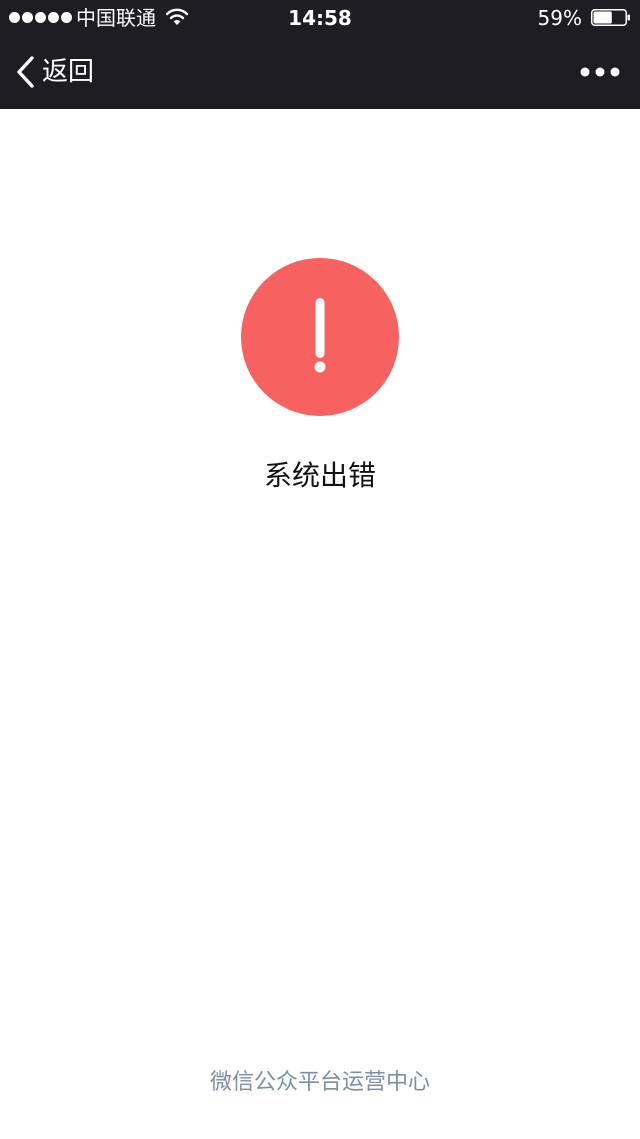 The width and height of the screenshot is (640, 1139). Describe the element at coordinates (68, 72) in the screenshot. I see `back-label: 返回` at that location.